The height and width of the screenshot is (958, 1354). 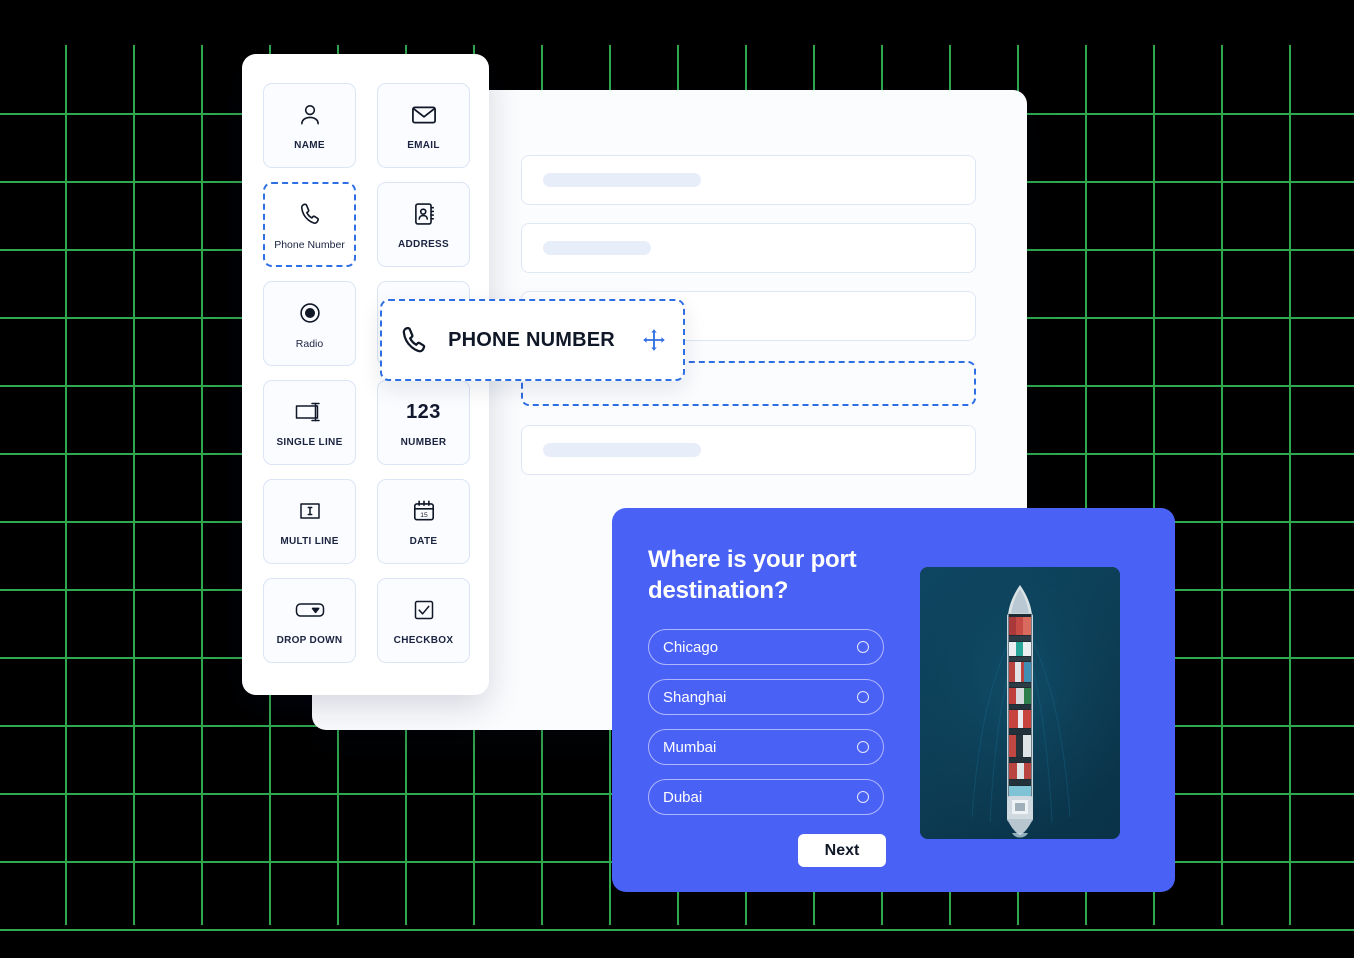 What do you see at coordinates (766, 797) in the screenshot?
I see `survey-option-dubai: Dubai` at bounding box center [766, 797].